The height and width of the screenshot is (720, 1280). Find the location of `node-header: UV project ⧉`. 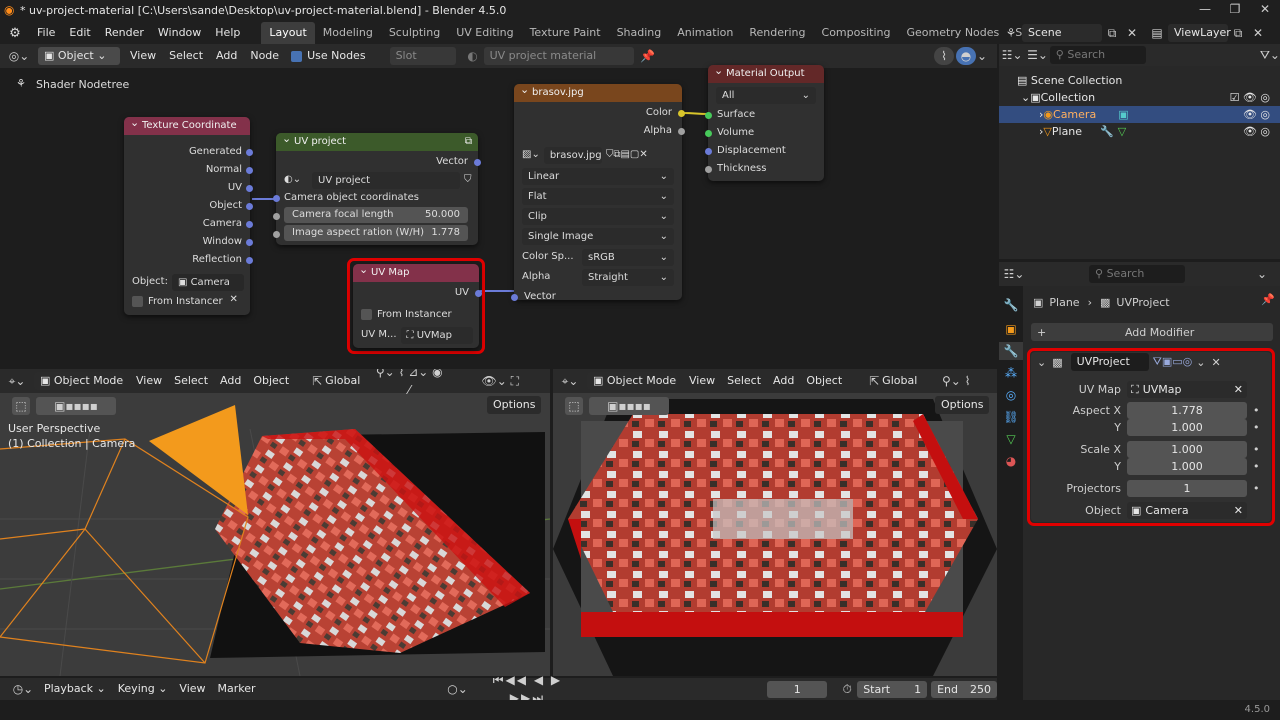

node-header: UV project ⧉ is located at coordinates (377, 140).